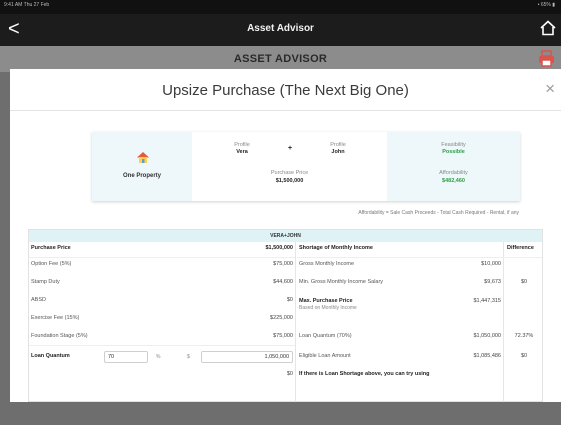 The width and height of the screenshot is (561, 425). Describe the element at coordinates (162, 251) in the screenshot. I see `table-row: Purchase Price $1,500,000` at that location.